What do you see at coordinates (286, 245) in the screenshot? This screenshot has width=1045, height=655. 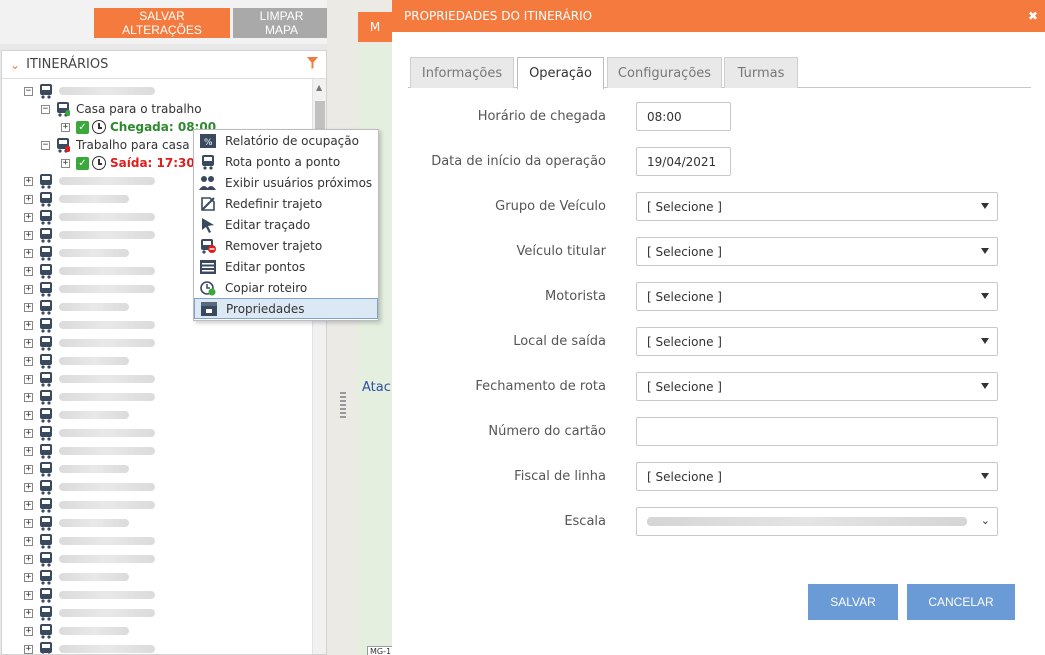 I see `menu-item-remove-route: Remover trajeto` at bounding box center [286, 245].